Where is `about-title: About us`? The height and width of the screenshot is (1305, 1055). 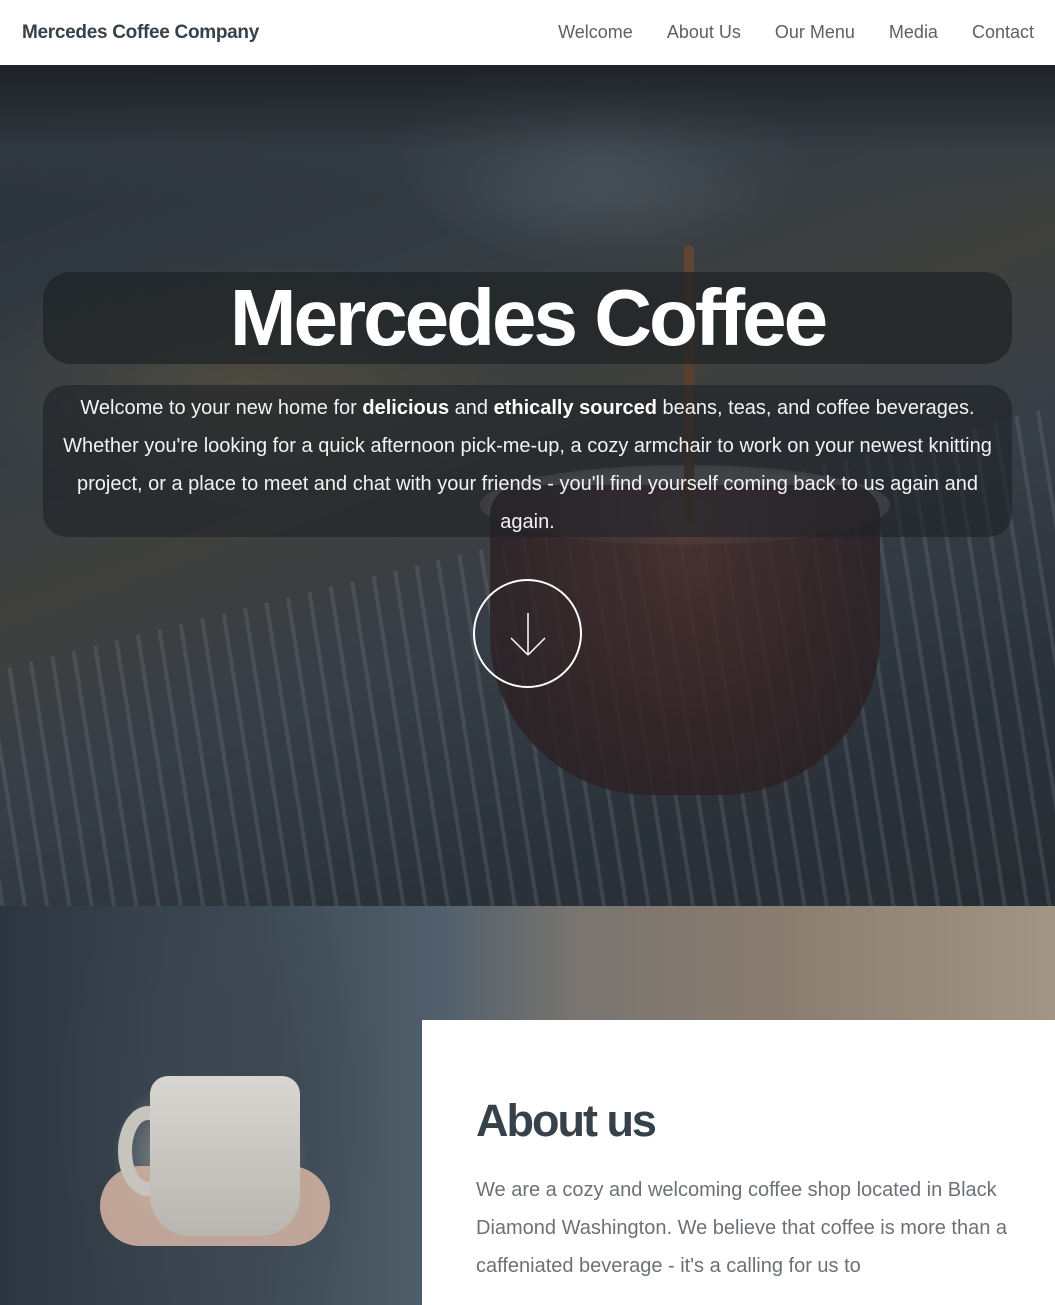 about-title: About us is located at coordinates (566, 1120).